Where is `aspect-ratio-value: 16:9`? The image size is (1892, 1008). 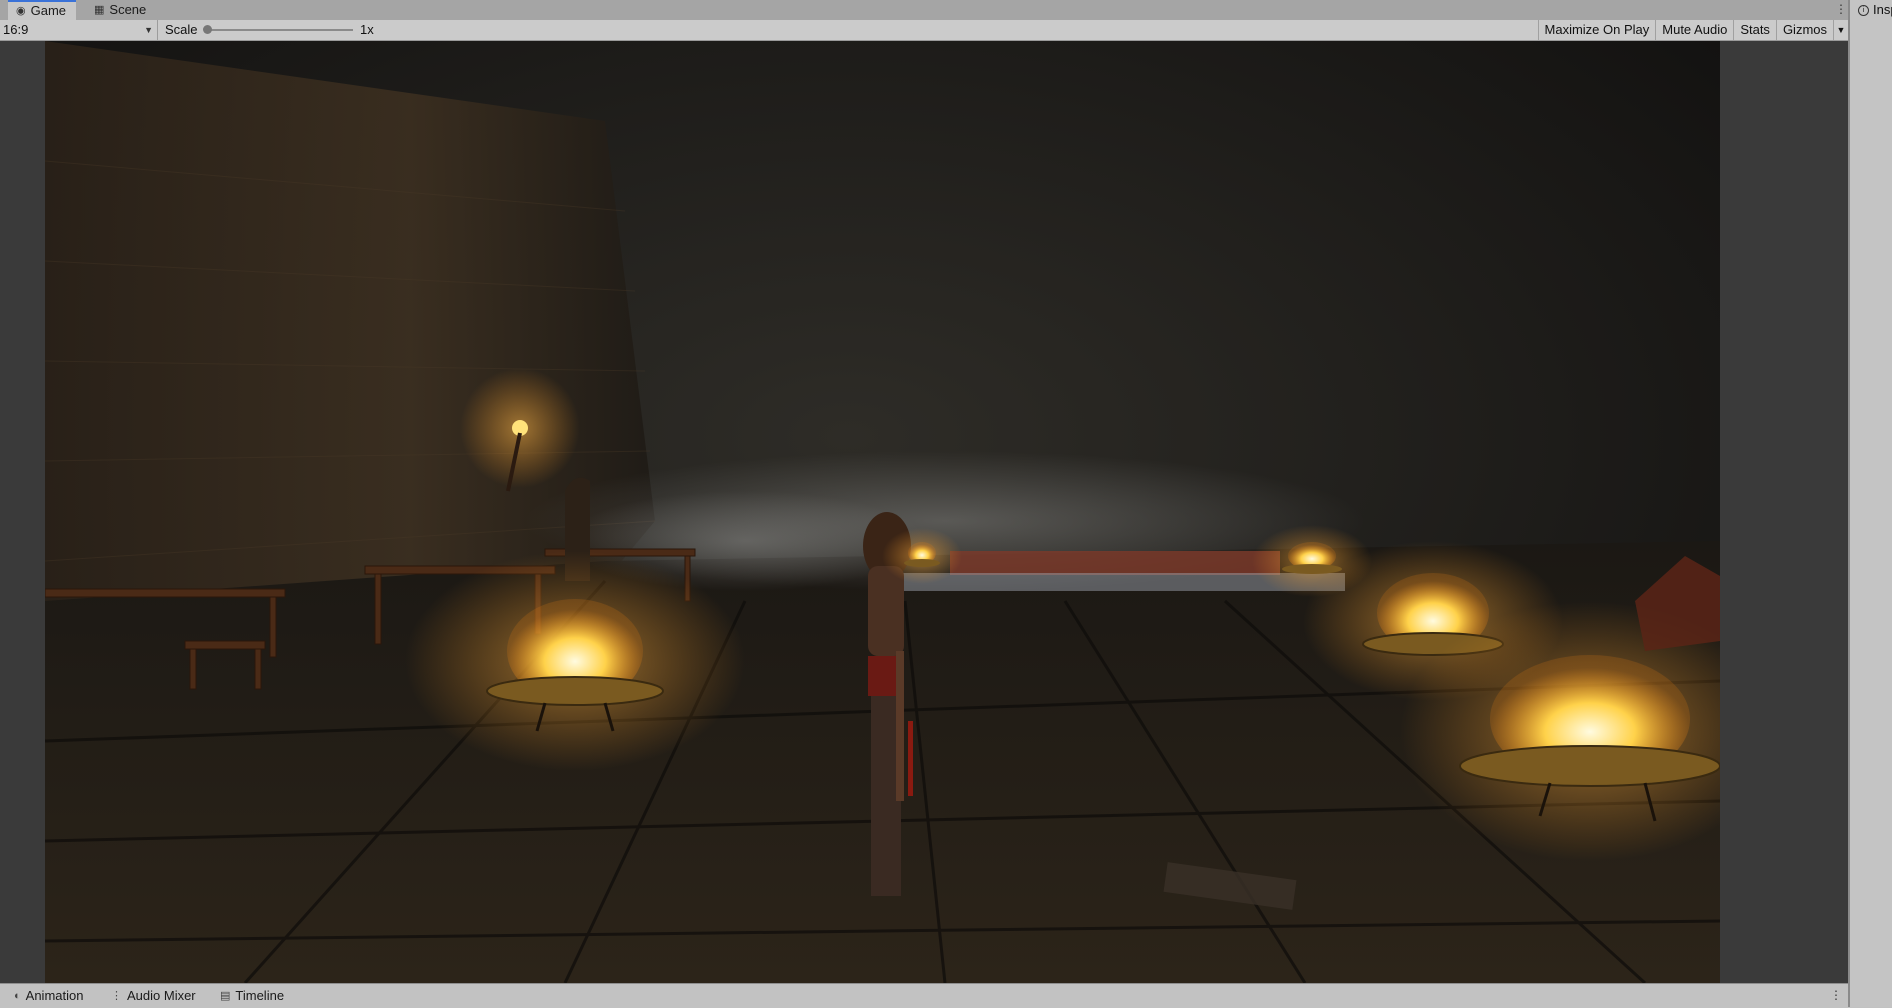 aspect-ratio-value: 16:9 is located at coordinates (16, 29).